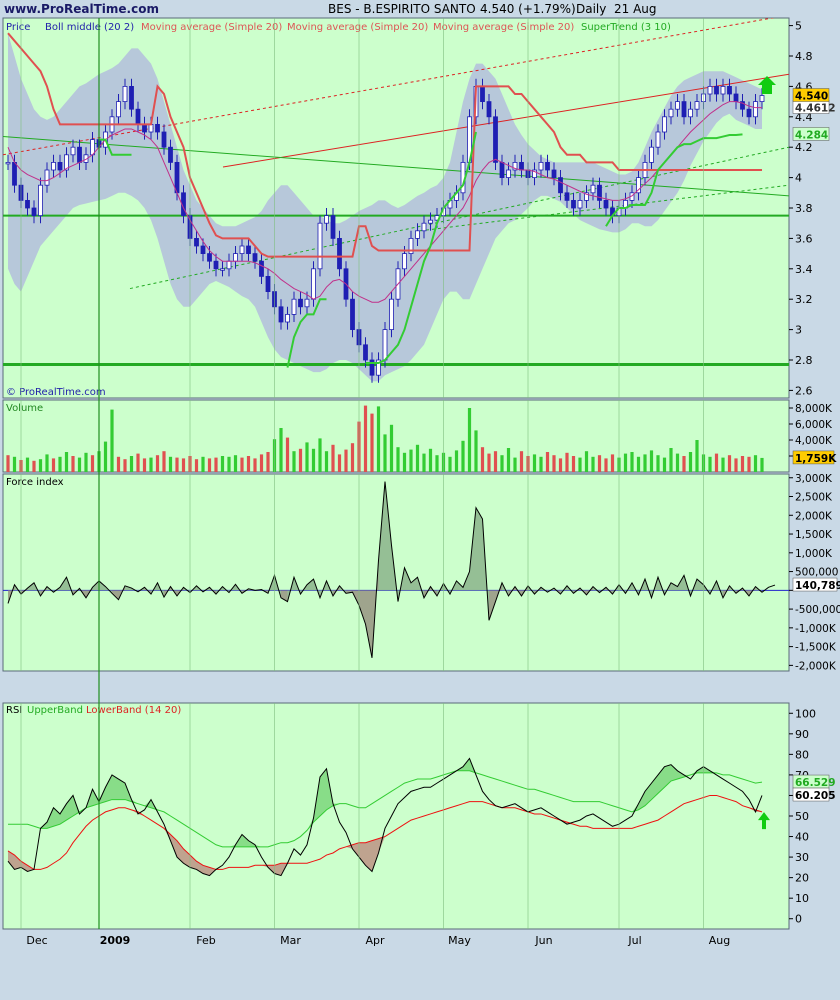  What do you see at coordinates (591, 9) in the screenshot?
I see `period-label: Daily` at bounding box center [591, 9].